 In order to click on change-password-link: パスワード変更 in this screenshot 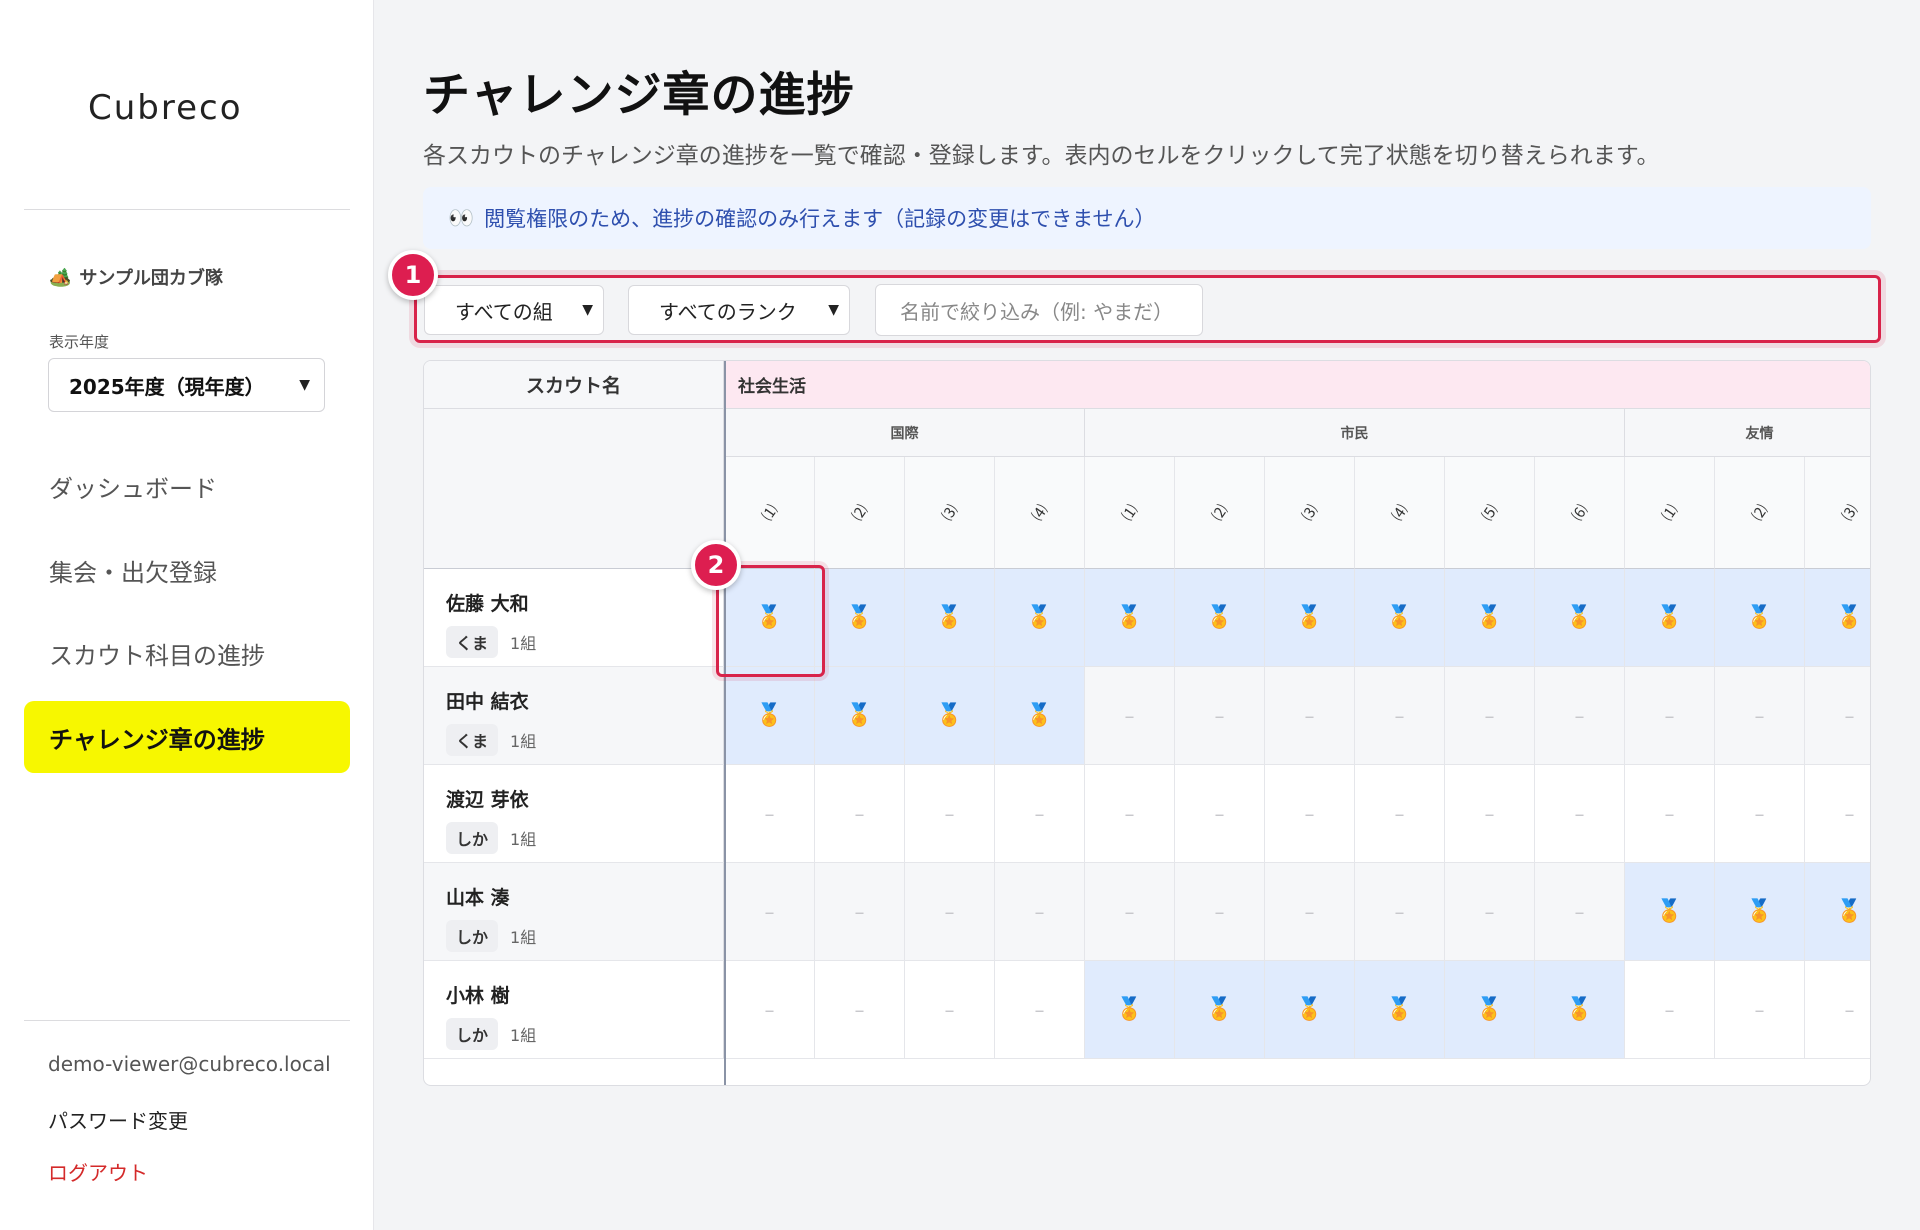, I will do `click(118, 1119)`.